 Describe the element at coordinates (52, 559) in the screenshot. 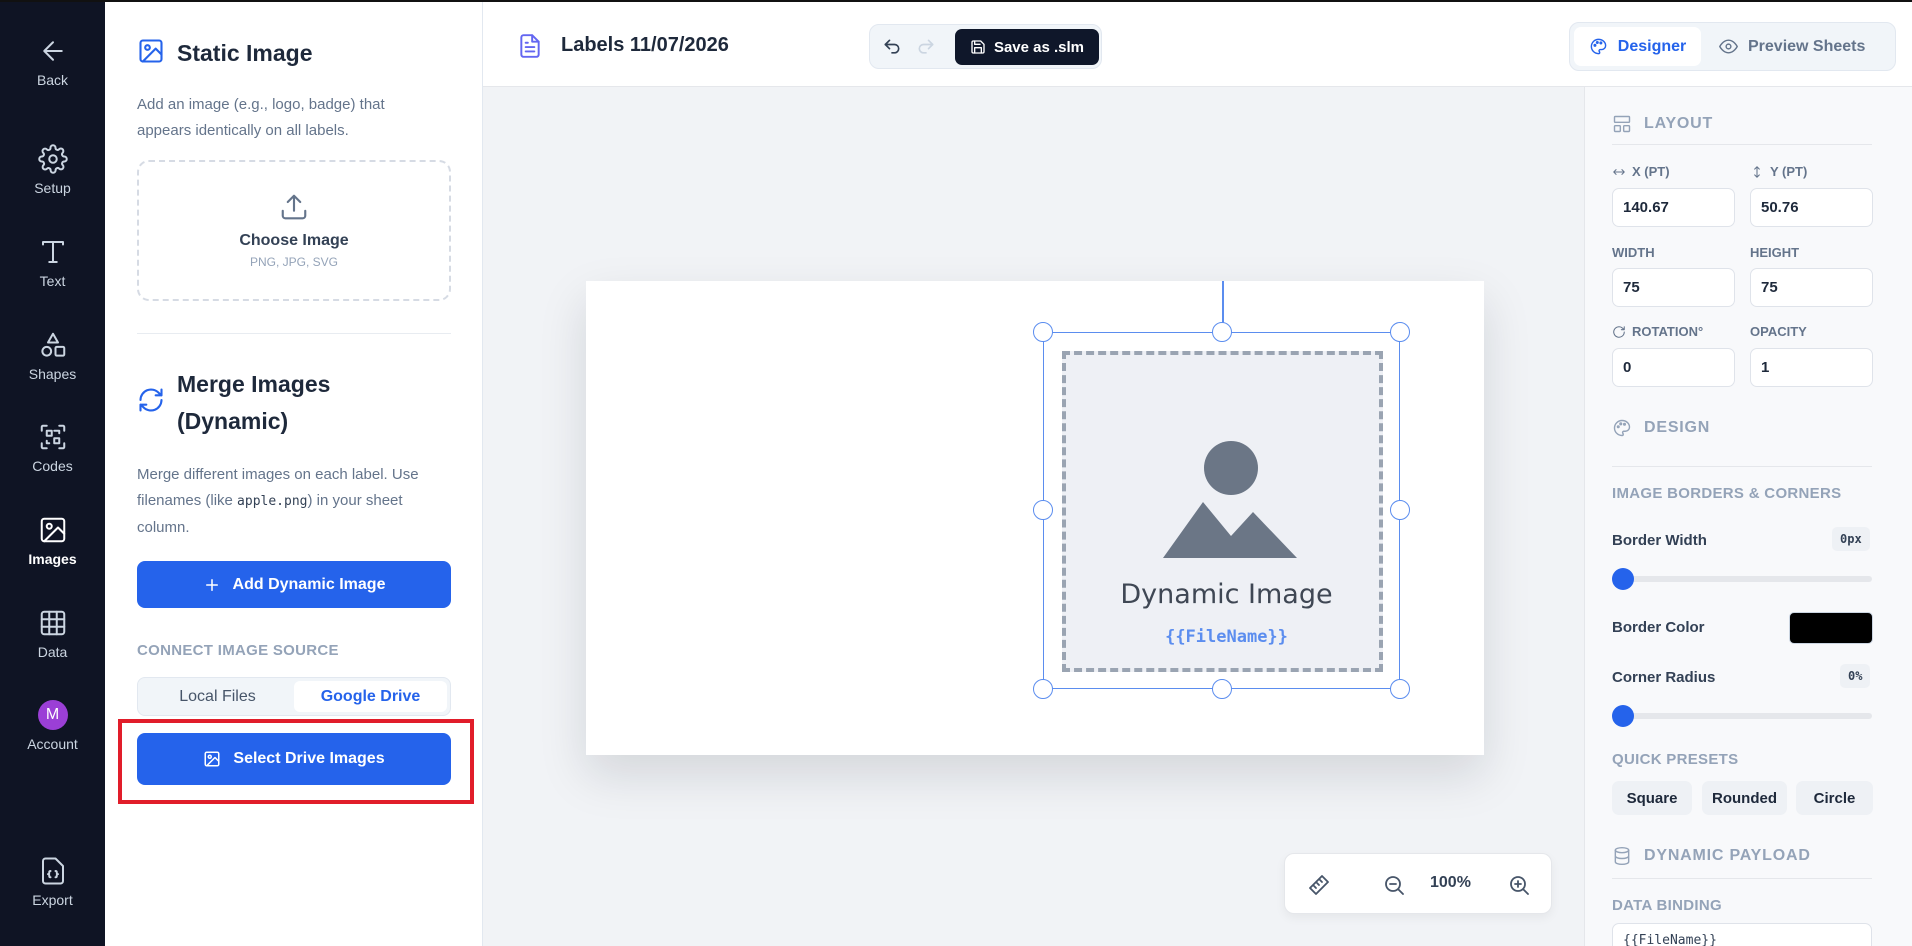

I see `images-label: Images` at that location.